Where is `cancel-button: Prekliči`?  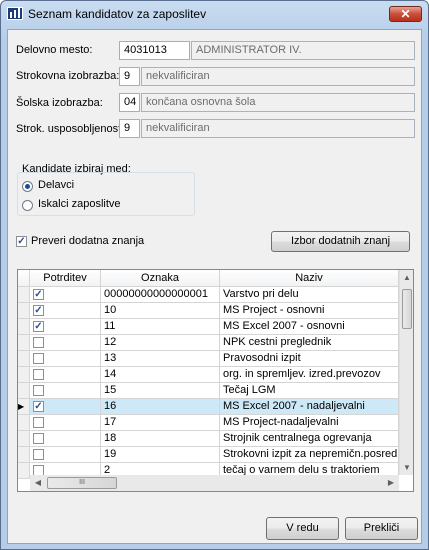 cancel-button: Prekliči is located at coordinates (381, 528).